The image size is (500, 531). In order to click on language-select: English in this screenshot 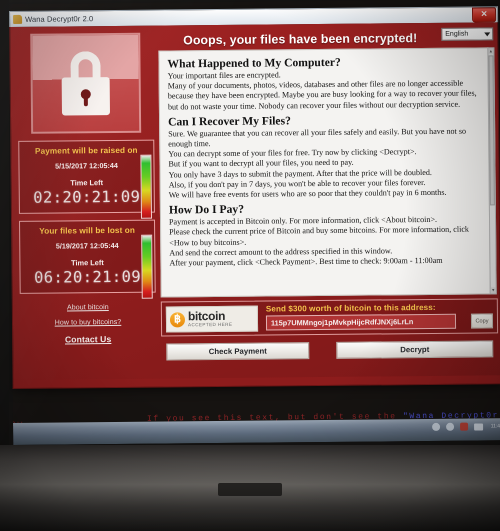, I will do `click(467, 34)`.